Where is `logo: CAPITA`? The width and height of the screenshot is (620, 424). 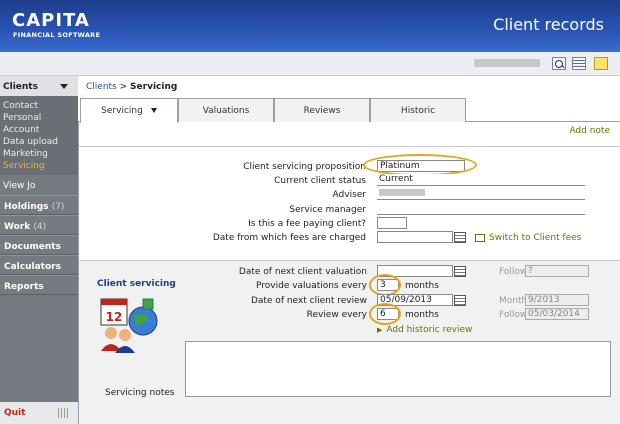 logo: CAPITA is located at coordinates (51, 20).